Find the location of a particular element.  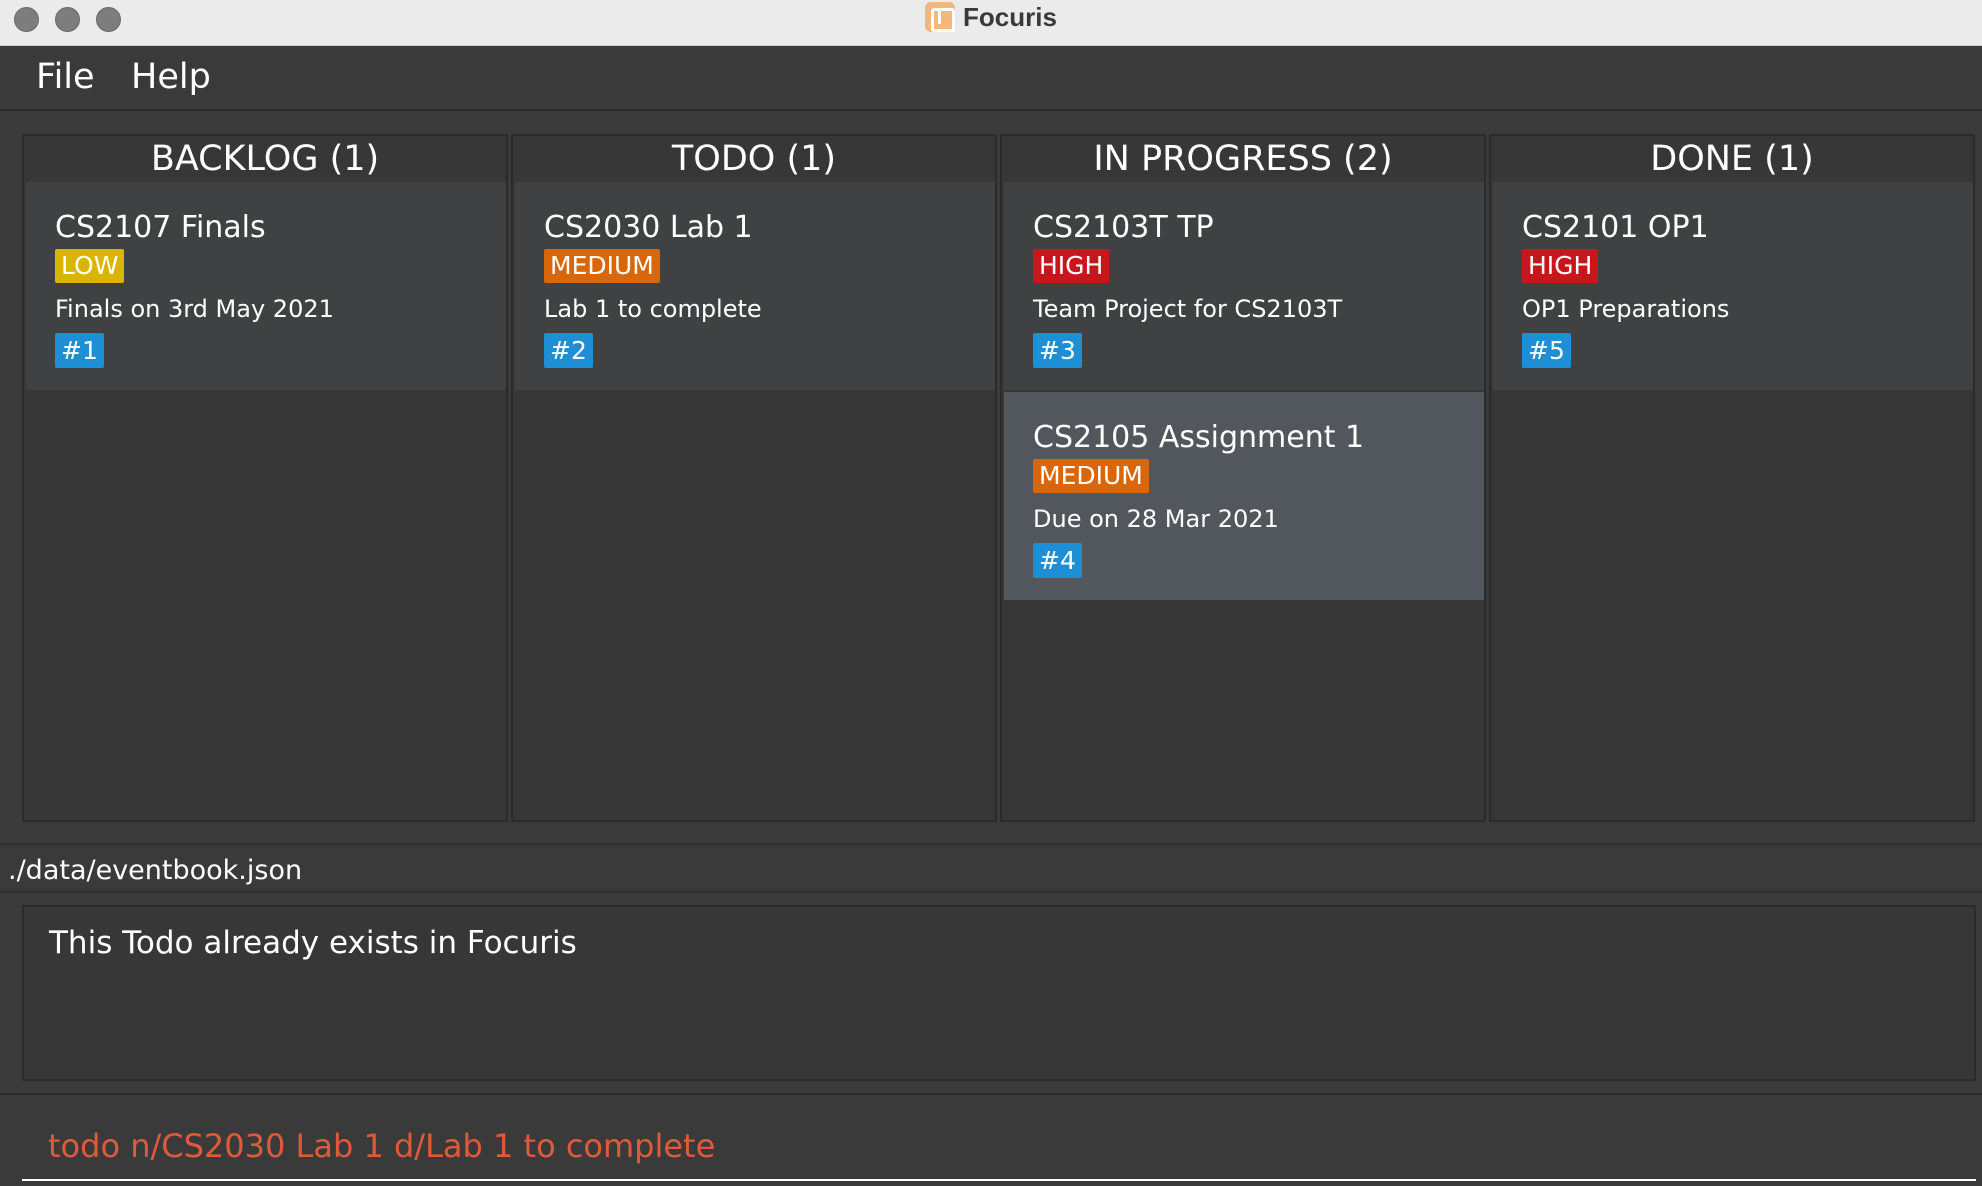

card-description: Finals on 3rd May 2021 is located at coordinates (194, 309).